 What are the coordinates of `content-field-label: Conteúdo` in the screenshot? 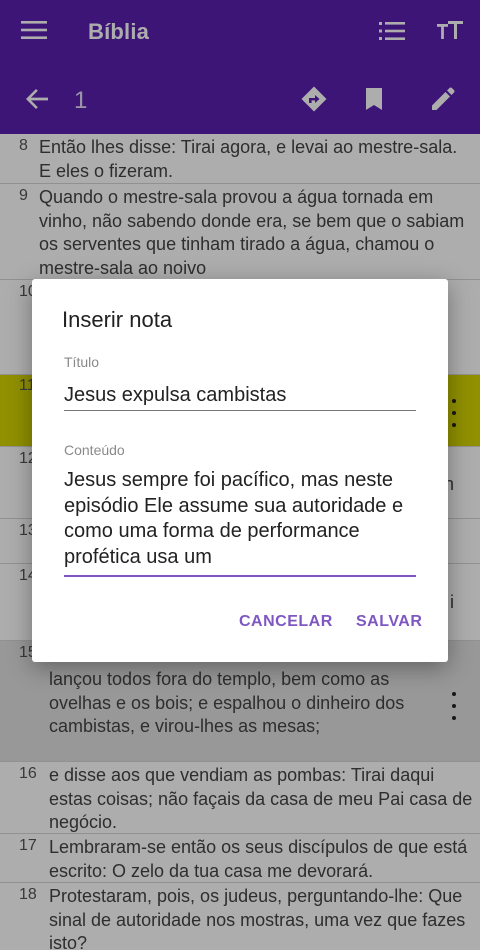 It's located at (94, 450).